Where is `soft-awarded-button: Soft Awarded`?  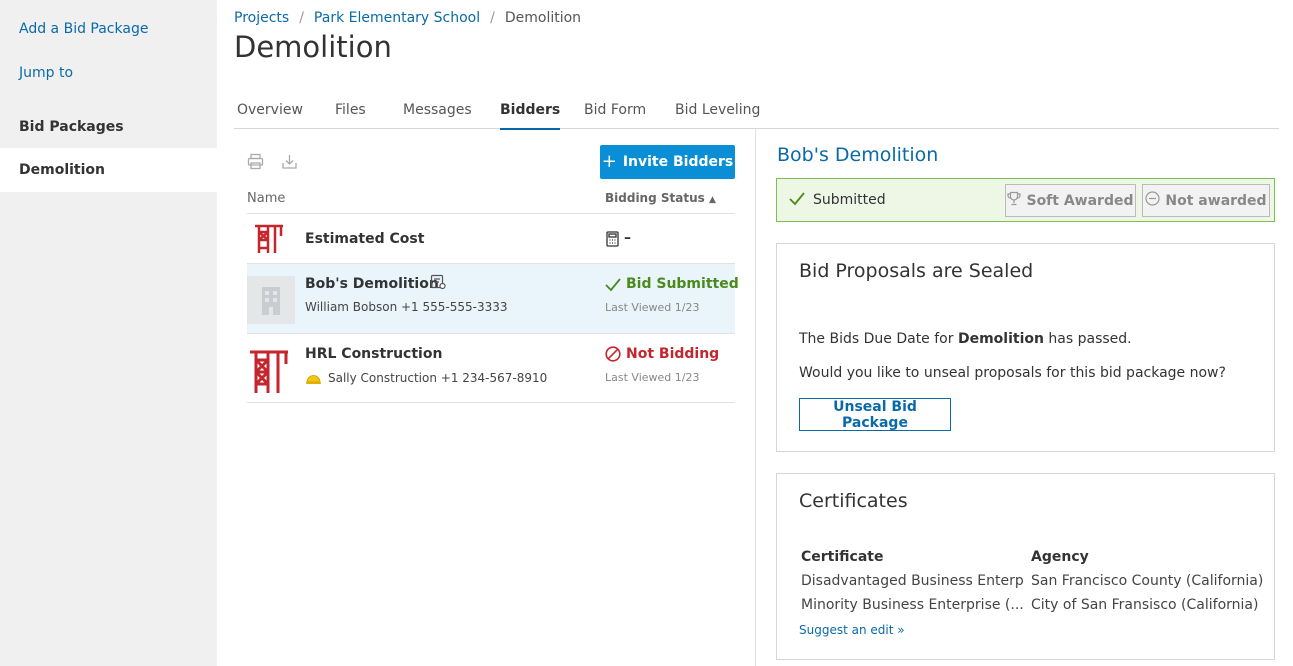 soft-awarded-button: Soft Awarded is located at coordinates (1070, 200).